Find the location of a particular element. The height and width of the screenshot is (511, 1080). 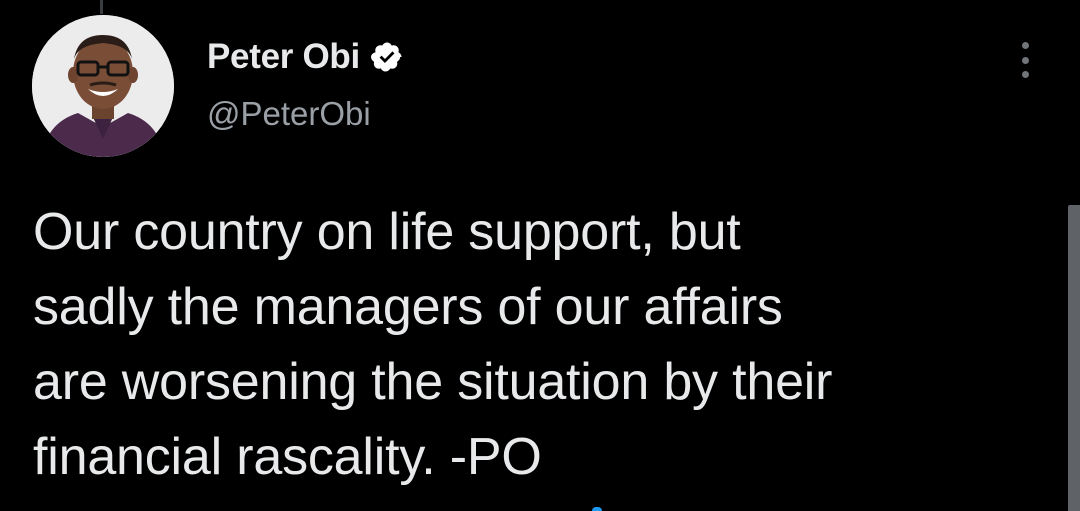

tweet-header: Peter Obi @PeterObi is located at coordinates (305, 84).